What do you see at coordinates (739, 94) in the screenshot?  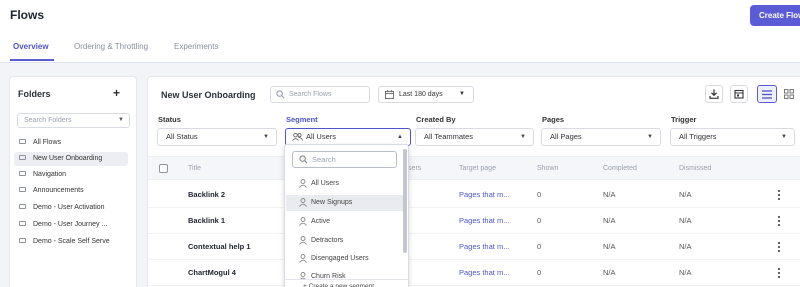 I see `calendar-view-button` at bounding box center [739, 94].